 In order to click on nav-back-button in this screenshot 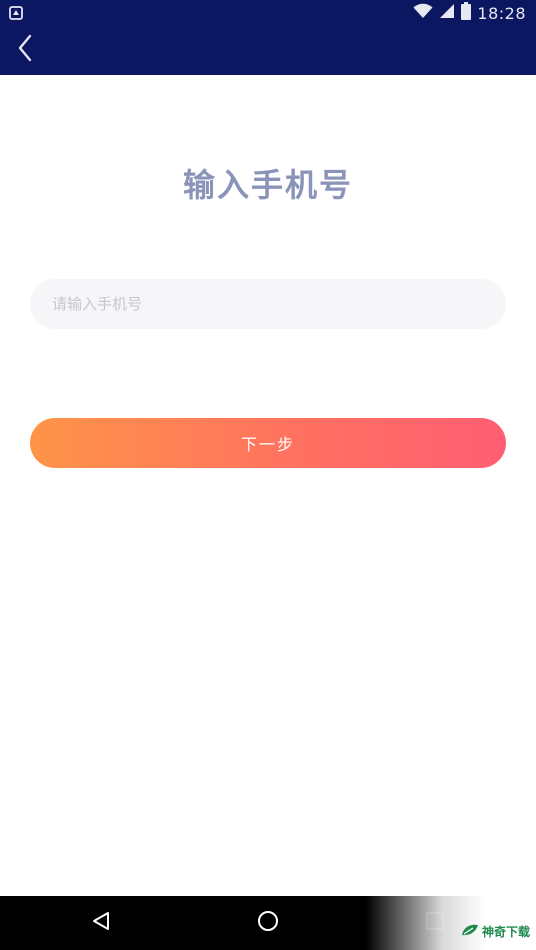, I will do `click(101, 923)`.